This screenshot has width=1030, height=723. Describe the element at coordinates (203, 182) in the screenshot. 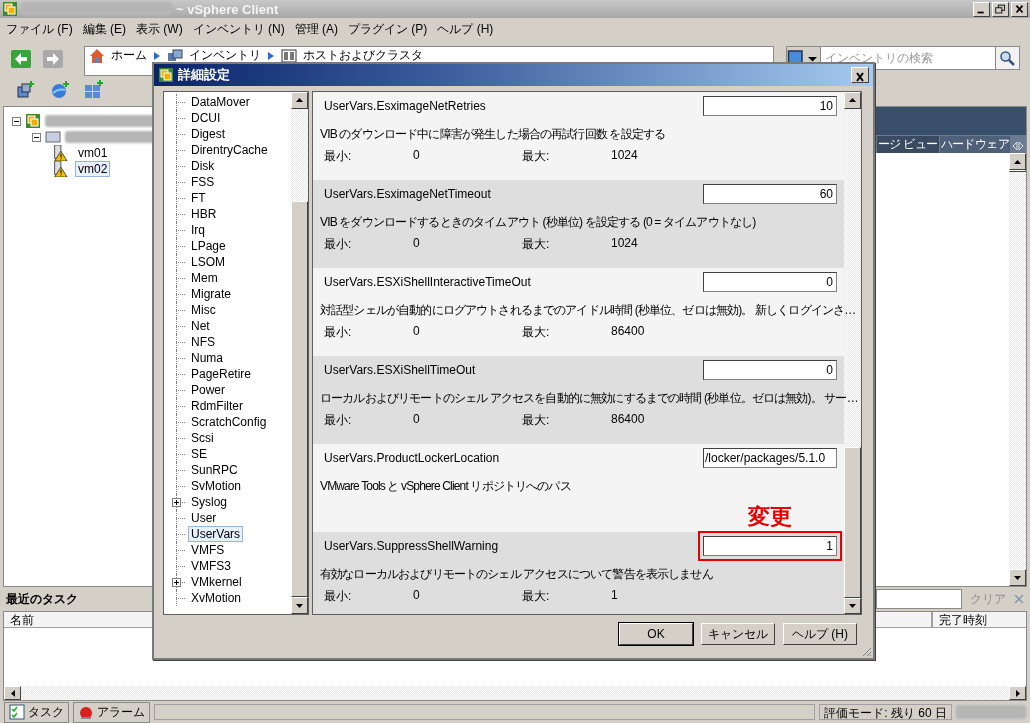

I see `tree-item: FSS` at that location.